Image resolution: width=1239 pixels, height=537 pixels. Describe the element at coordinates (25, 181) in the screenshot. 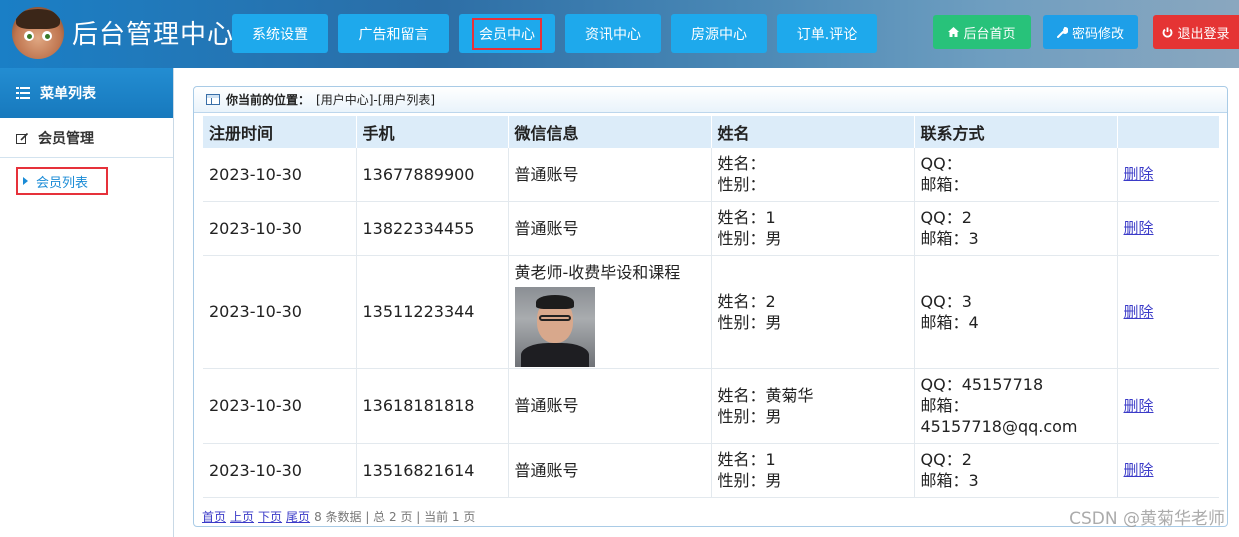

I see `caret-right-icon` at that location.